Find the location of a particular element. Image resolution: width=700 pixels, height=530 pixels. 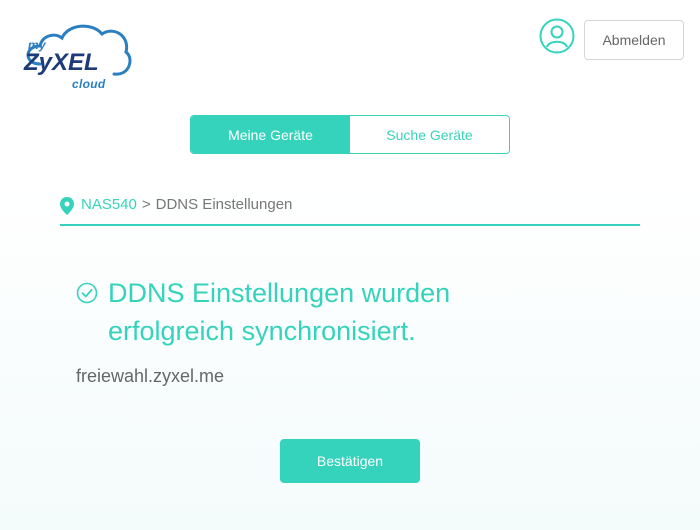

check-circle-icon is located at coordinates (87, 293).